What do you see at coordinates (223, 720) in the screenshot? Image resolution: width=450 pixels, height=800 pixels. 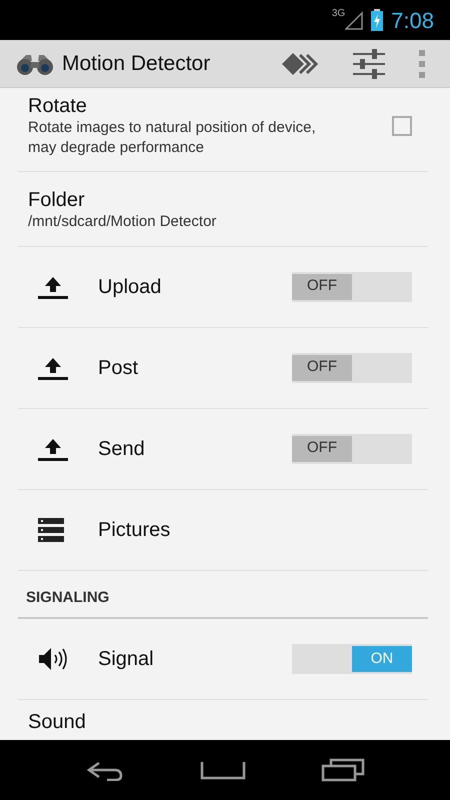 I see `preference-row: Sound` at bounding box center [223, 720].